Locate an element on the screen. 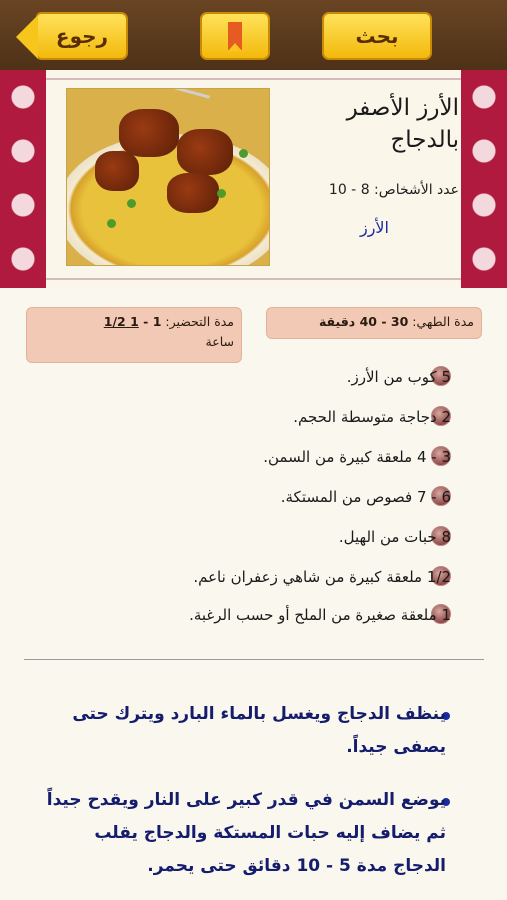 The width and height of the screenshot is (507, 900). prep-time-label: مدة التحضير: is located at coordinates (199, 321).